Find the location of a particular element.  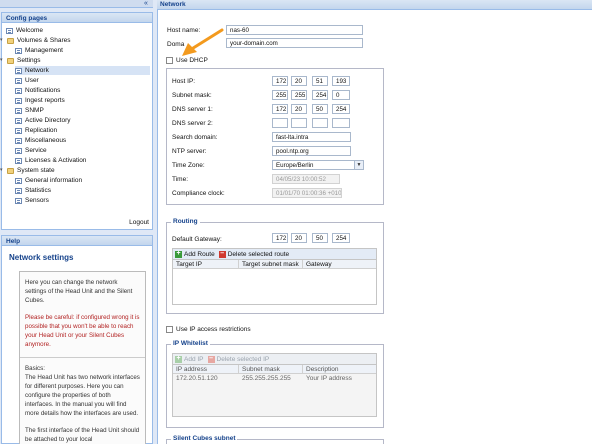

dns1-octet-2: 20 is located at coordinates (299, 109).